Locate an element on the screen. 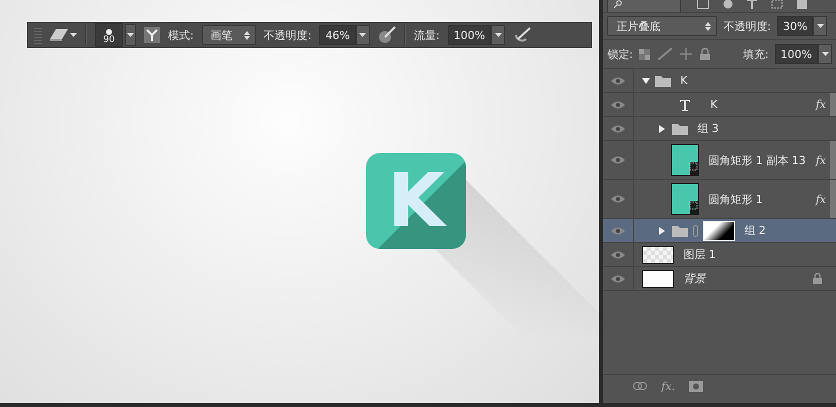 The image size is (836, 407). opacity-field: 30% is located at coordinates (795, 26).